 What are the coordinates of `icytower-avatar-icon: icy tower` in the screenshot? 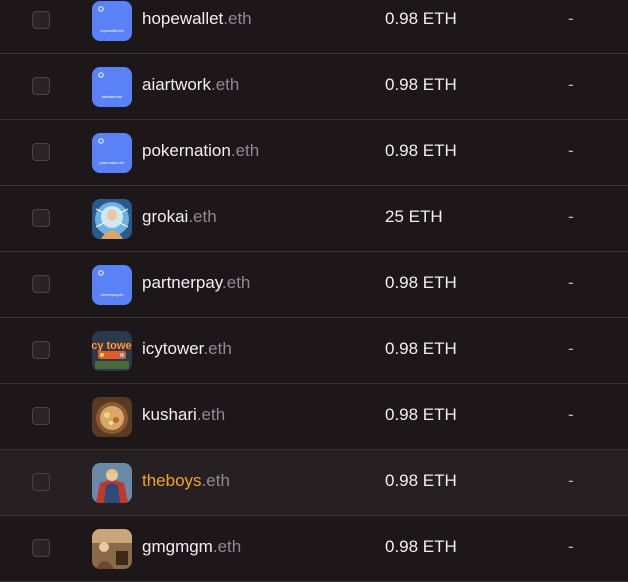 It's located at (112, 351).